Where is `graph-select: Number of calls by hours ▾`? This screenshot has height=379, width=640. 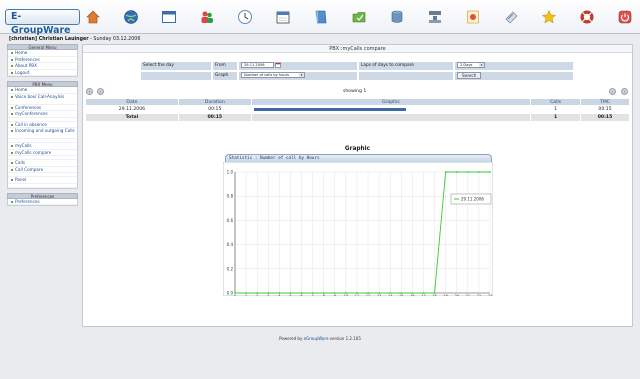
graph-select: Number of calls by hours ▾ is located at coordinates (273, 75).